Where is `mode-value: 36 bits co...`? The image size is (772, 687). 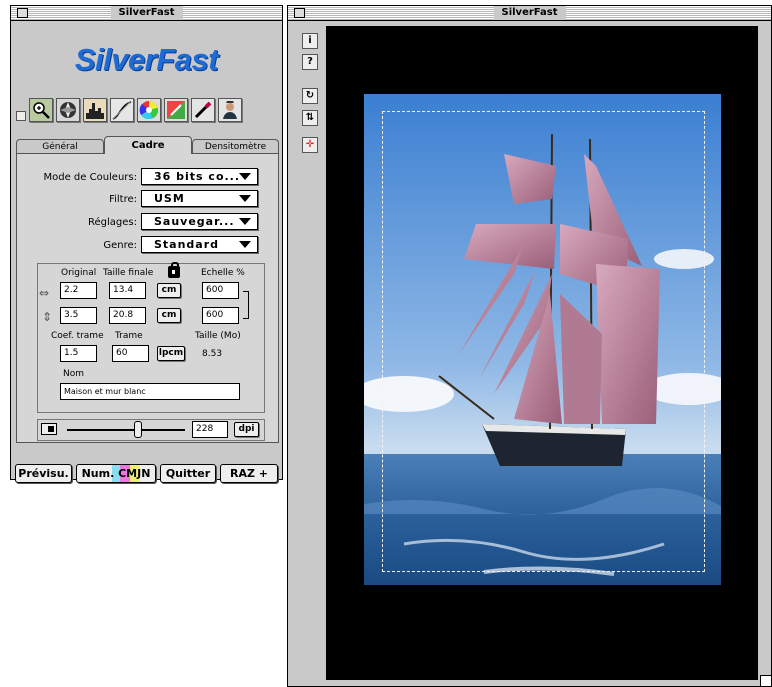 mode-value: 36 bits co... is located at coordinates (197, 176).